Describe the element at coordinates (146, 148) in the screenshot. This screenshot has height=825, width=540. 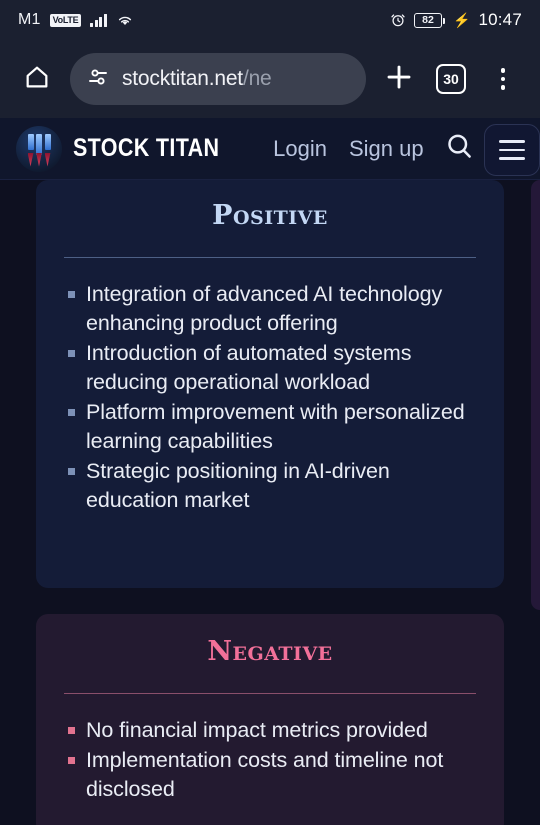
I see `brand-name: STOCK TITAN` at that location.